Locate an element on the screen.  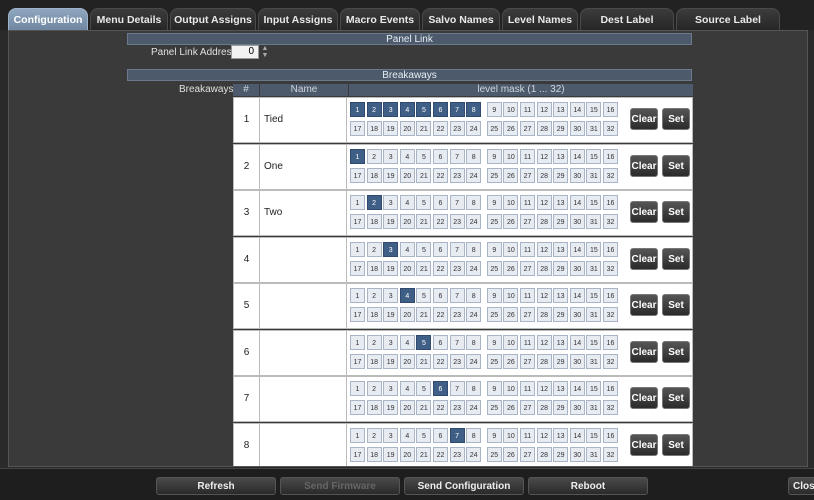
tab-macro-events: Macro Events is located at coordinates (380, 19).